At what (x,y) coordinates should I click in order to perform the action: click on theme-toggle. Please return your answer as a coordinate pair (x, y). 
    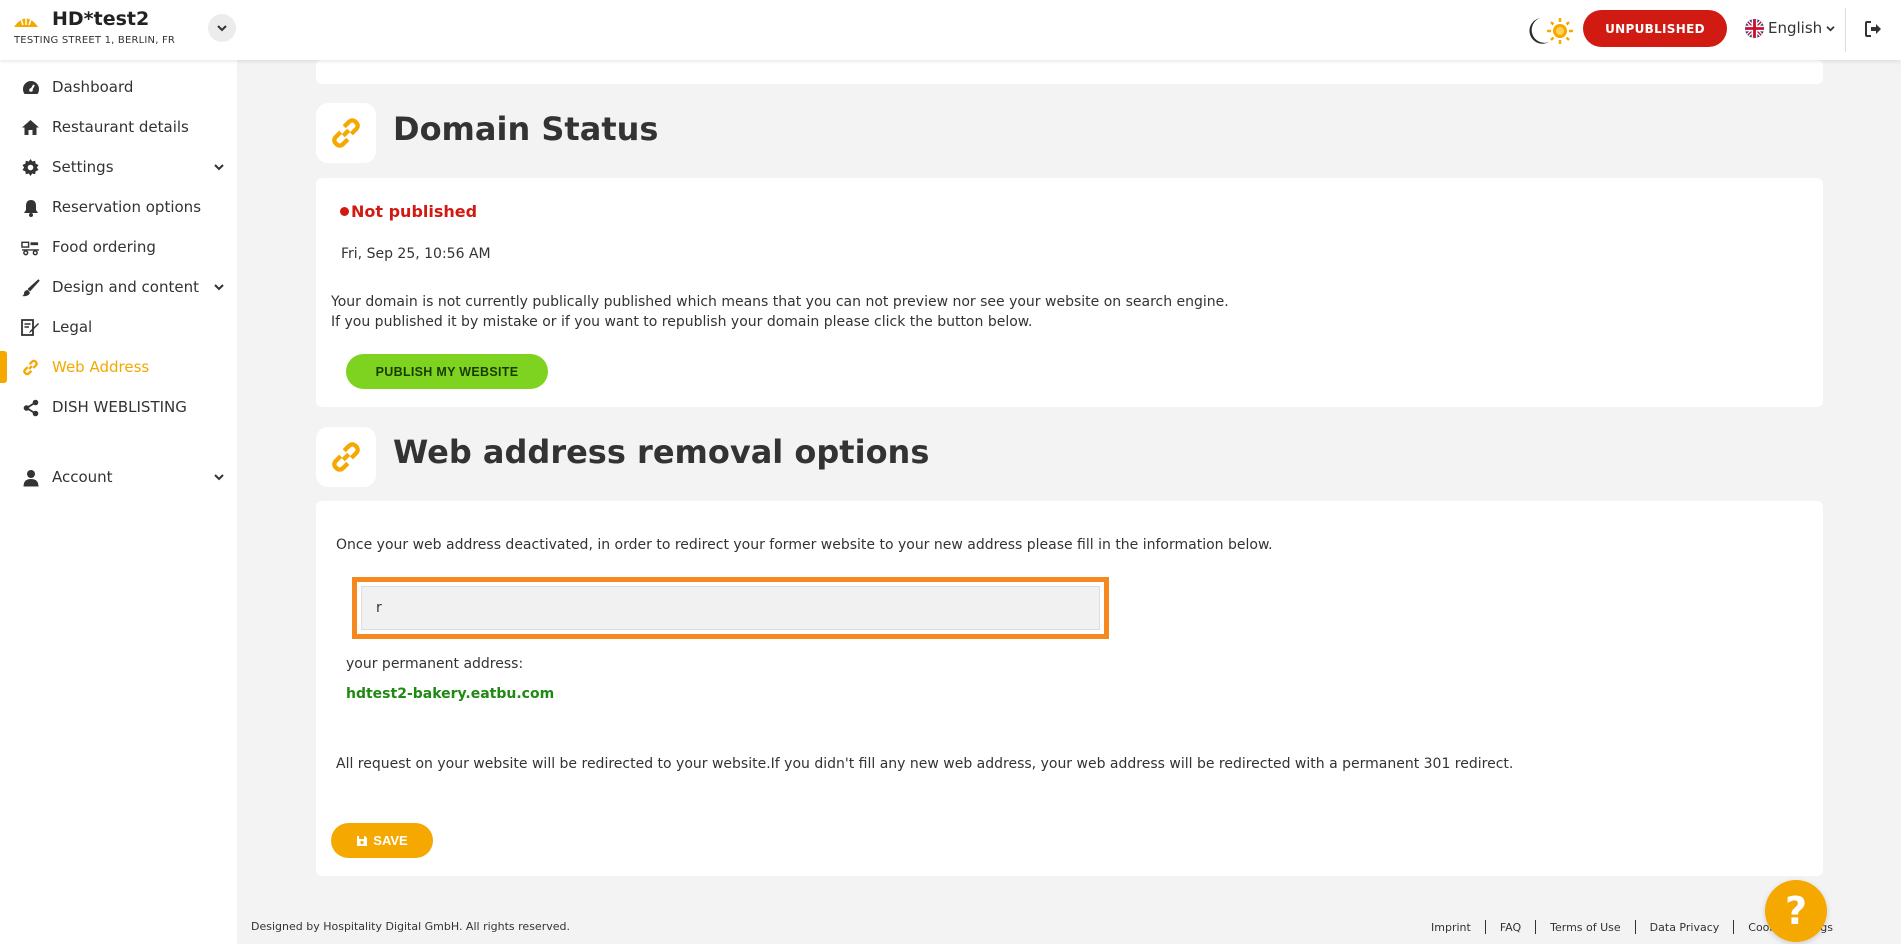
    Looking at the image, I should click on (1546, 30).